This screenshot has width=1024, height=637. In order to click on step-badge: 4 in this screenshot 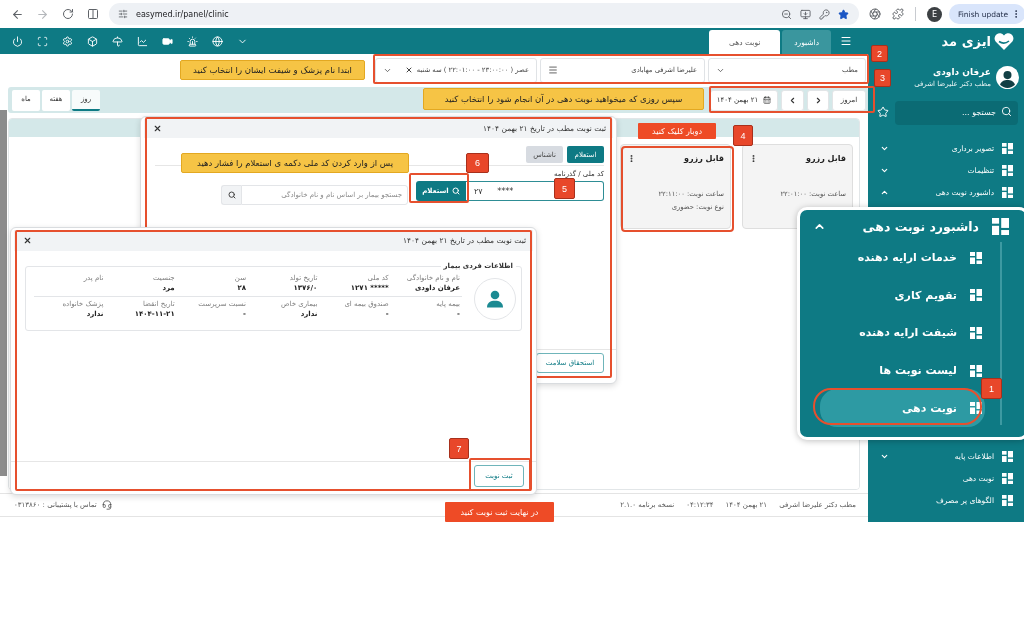, I will do `click(743, 135)`.